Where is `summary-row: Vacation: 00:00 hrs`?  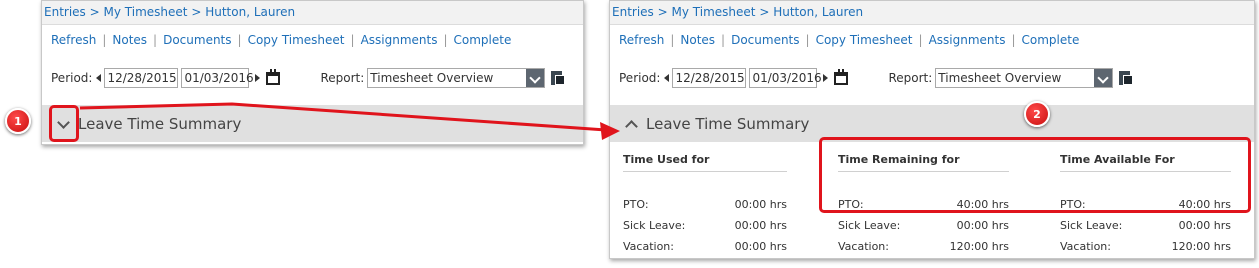
summary-row: Vacation: 00:00 hrs is located at coordinates (705, 246).